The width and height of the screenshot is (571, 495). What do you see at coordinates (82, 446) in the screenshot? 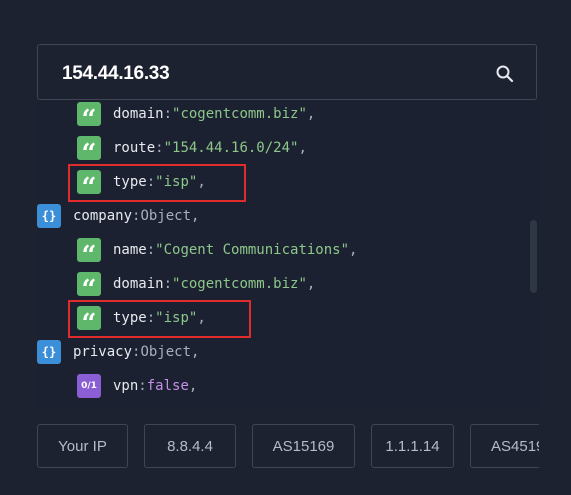
I see `chip-your-ip: Your IP` at bounding box center [82, 446].